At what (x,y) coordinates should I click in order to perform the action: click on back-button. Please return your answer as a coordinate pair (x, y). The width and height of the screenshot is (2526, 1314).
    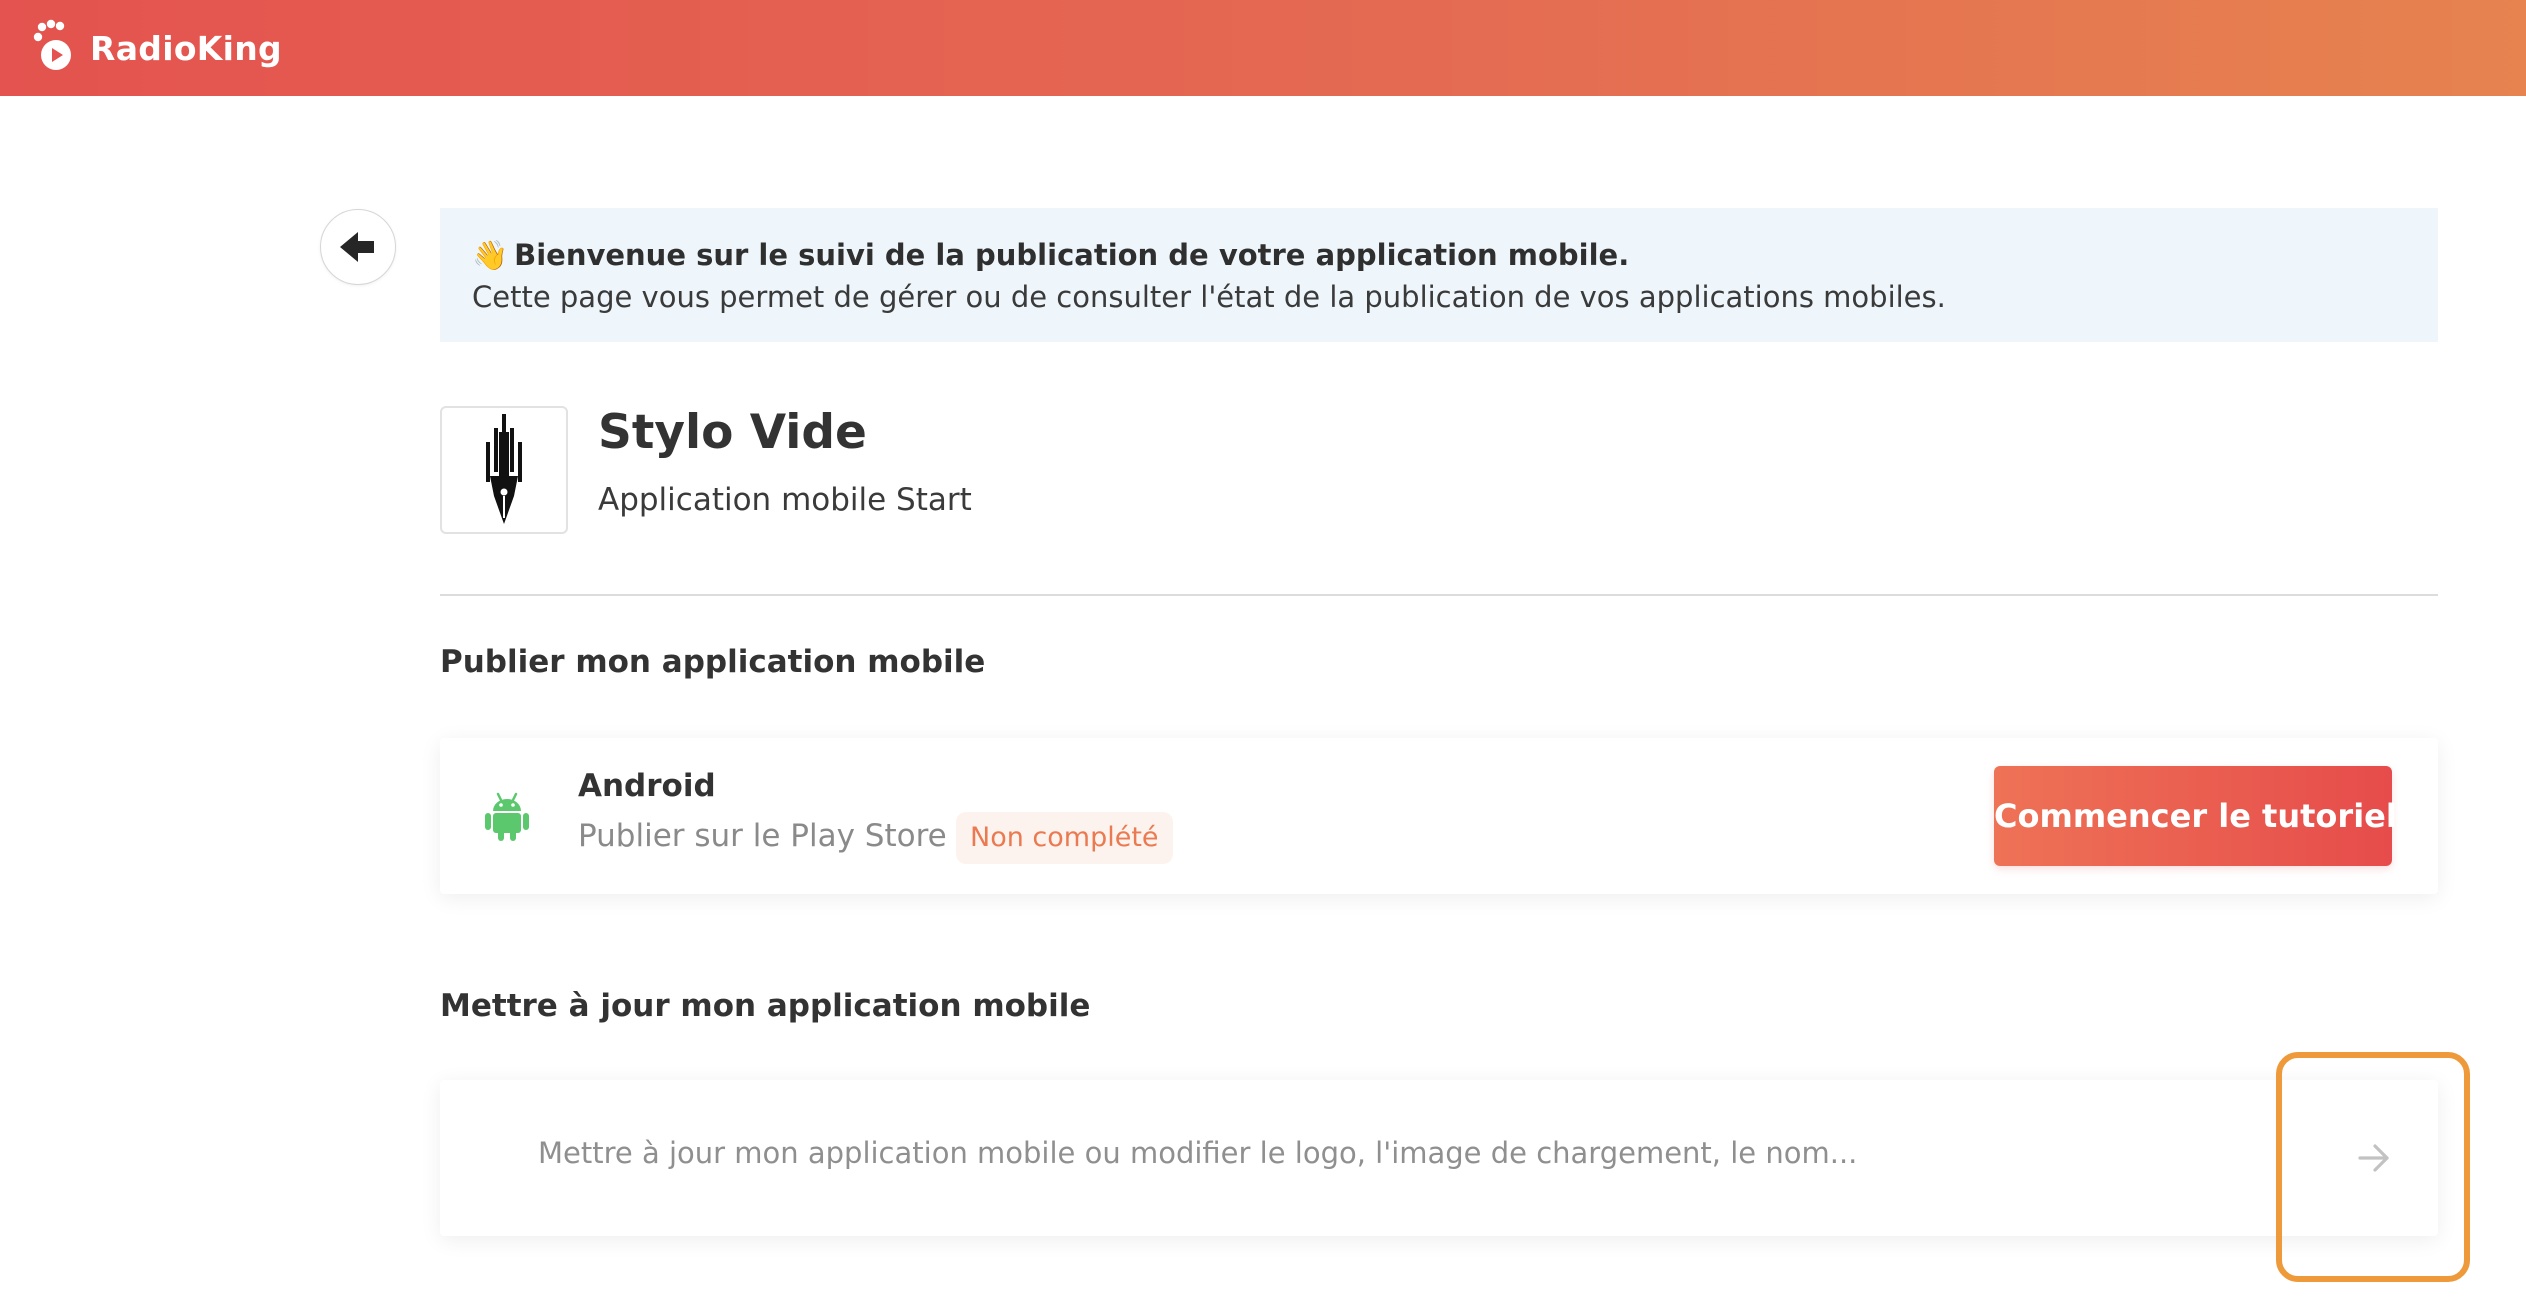
    Looking at the image, I should click on (358, 247).